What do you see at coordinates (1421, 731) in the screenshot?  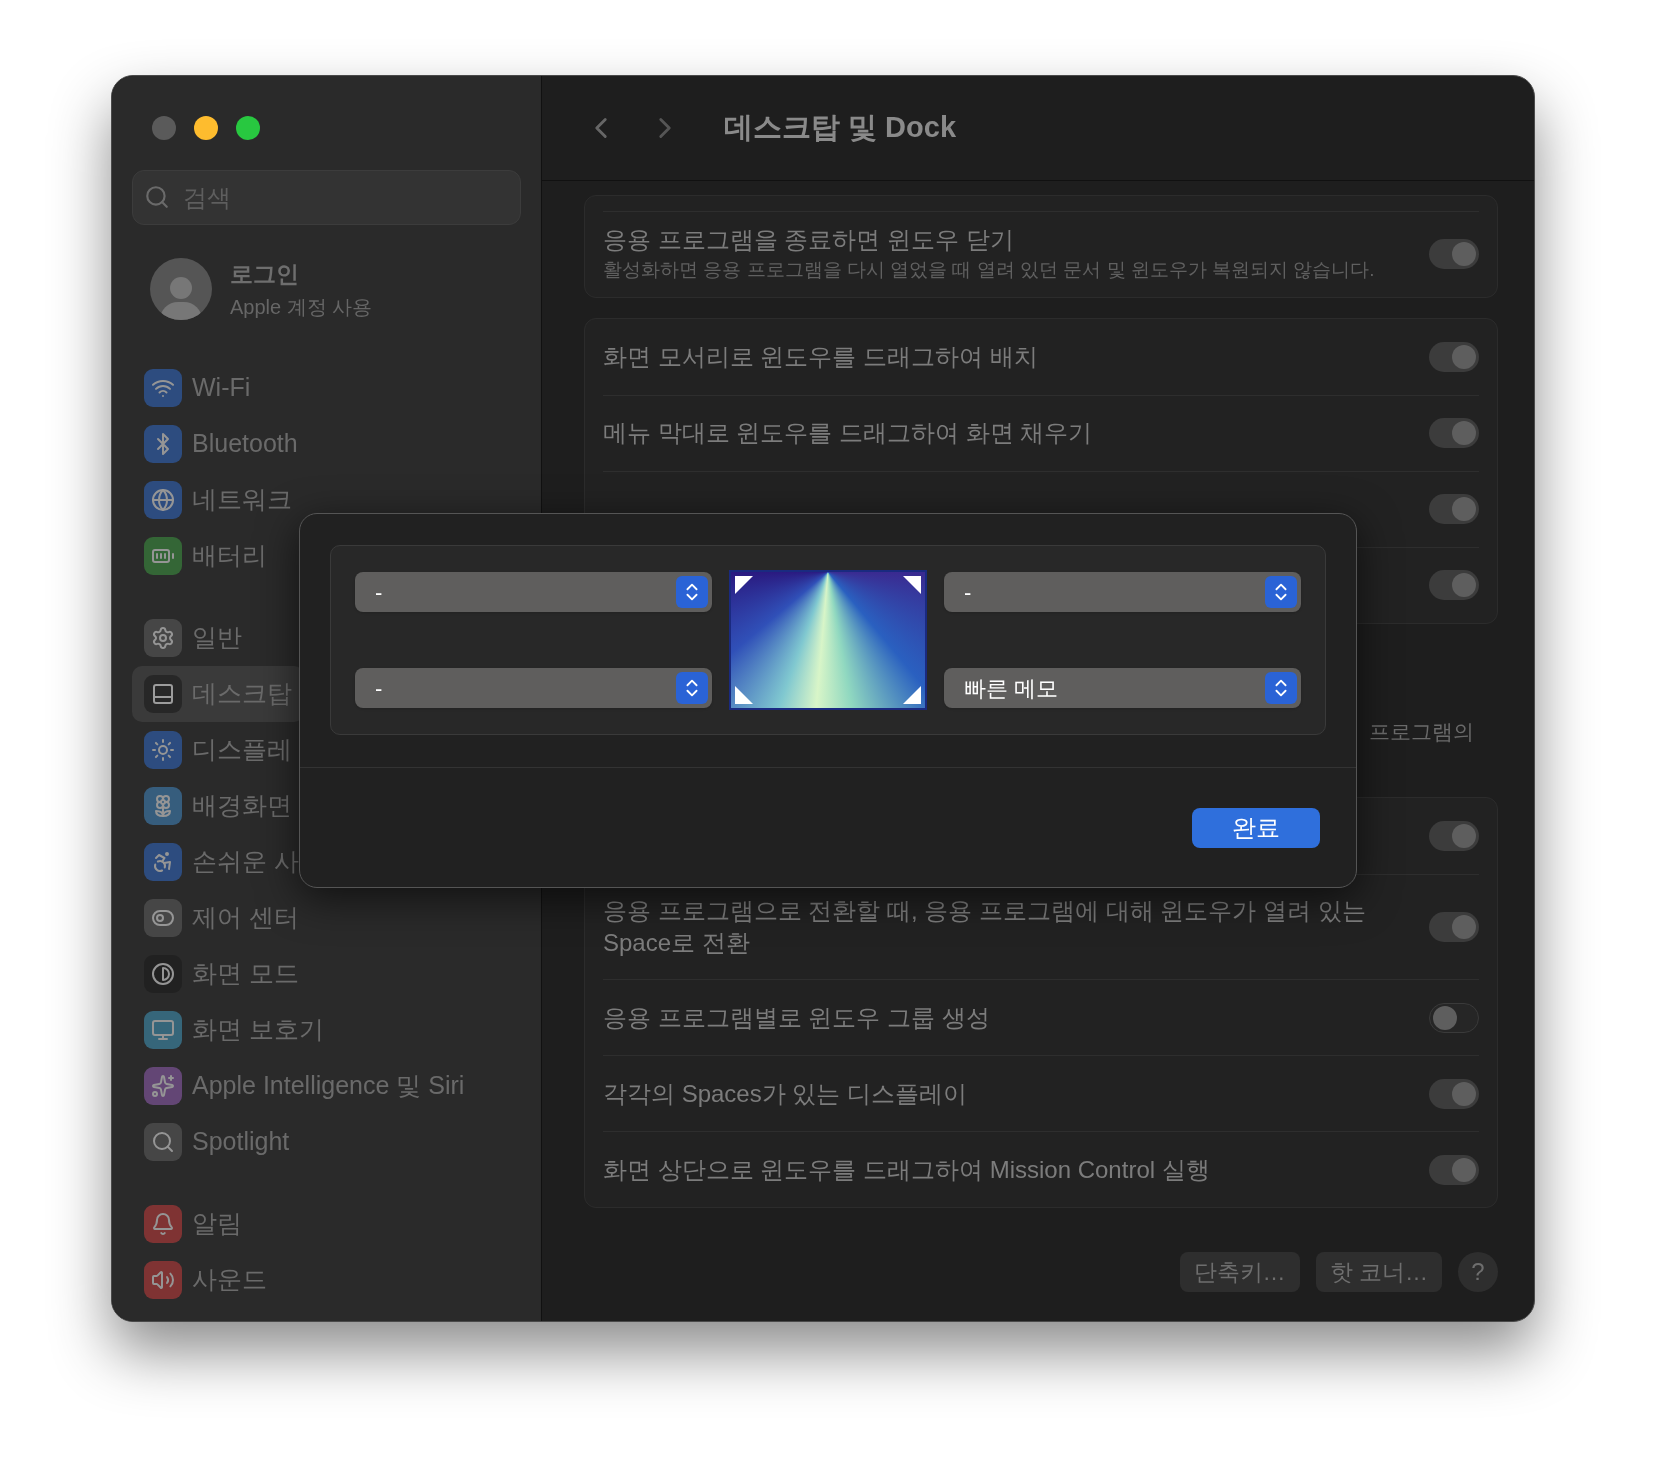 I see `section-note: 프로그램의` at bounding box center [1421, 731].